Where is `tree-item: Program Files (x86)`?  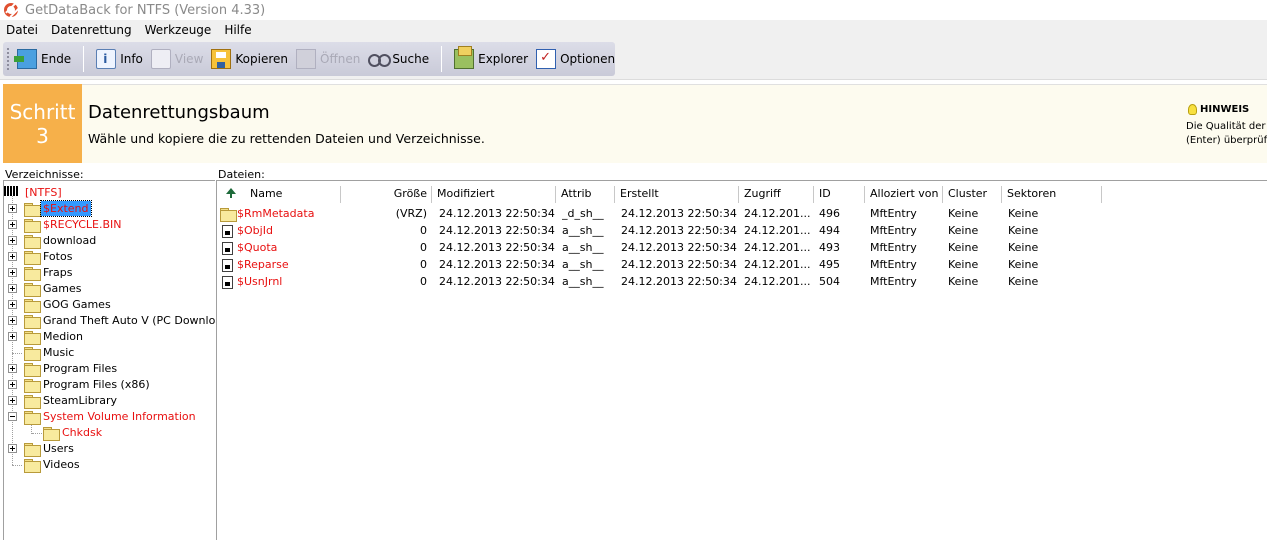
tree-item: Program Files (x86) is located at coordinates (96, 384).